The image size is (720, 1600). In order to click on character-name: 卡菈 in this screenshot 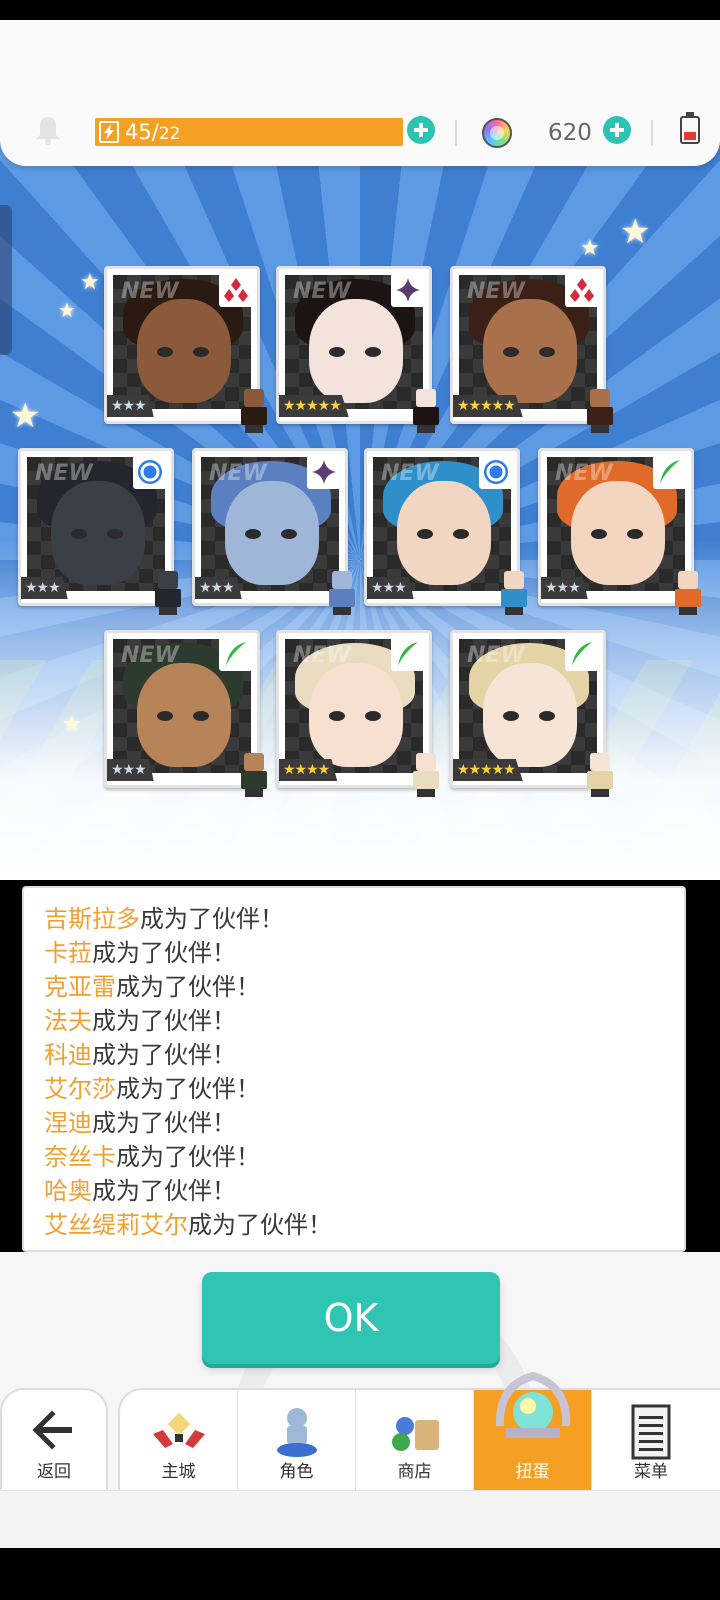, I will do `click(68, 953)`.